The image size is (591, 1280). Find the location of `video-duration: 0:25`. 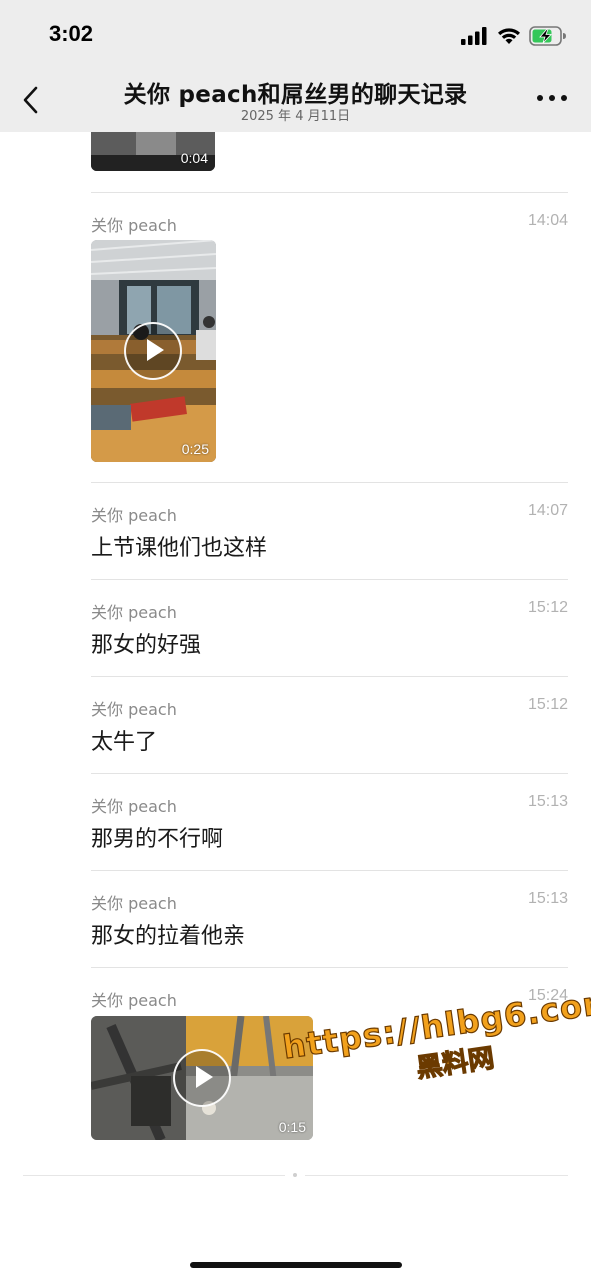

video-duration: 0:25 is located at coordinates (195, 449).